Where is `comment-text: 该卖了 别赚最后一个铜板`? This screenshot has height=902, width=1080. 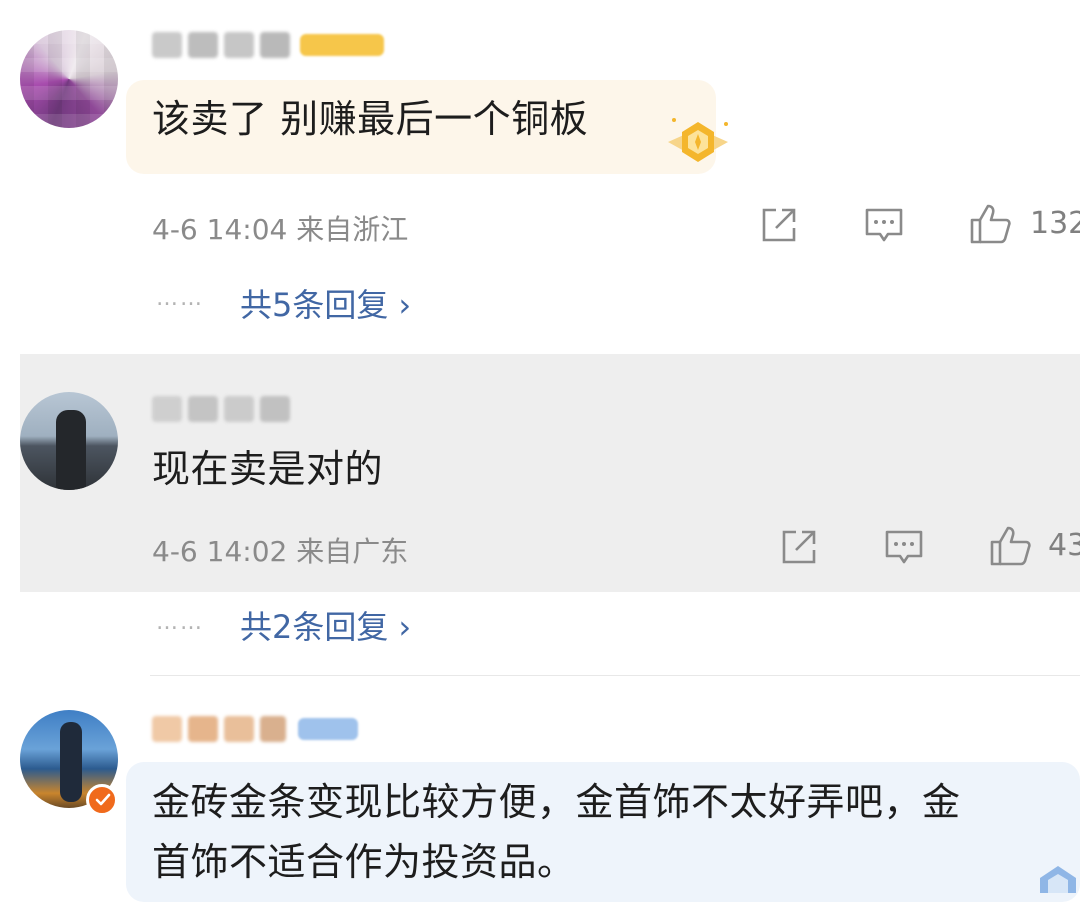 comment-text: 该卖了 别赚最后一个铜板 is located at coordinates (370, 119).